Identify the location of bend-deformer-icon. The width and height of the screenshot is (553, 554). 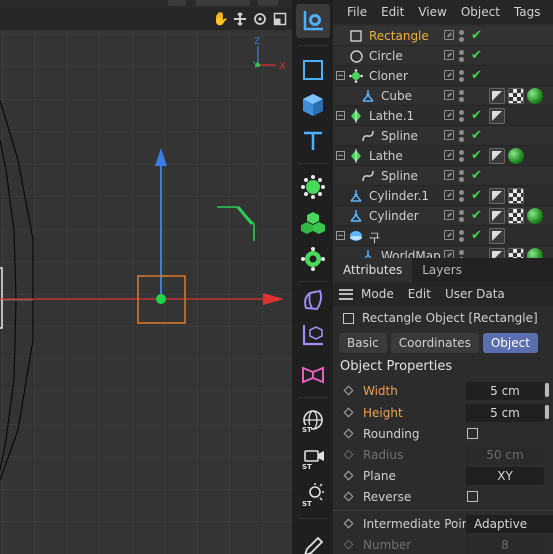
(313, 375).